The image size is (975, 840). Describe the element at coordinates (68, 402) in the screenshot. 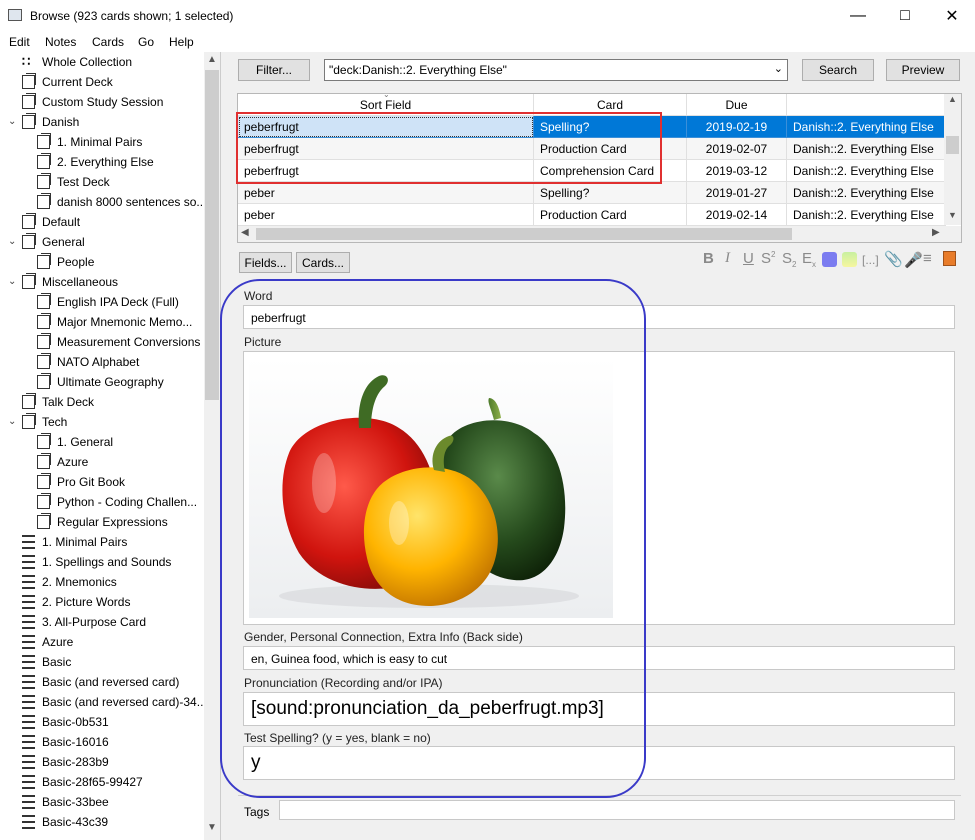

I see `sidebar-item-label: Talk Deck` at that location.